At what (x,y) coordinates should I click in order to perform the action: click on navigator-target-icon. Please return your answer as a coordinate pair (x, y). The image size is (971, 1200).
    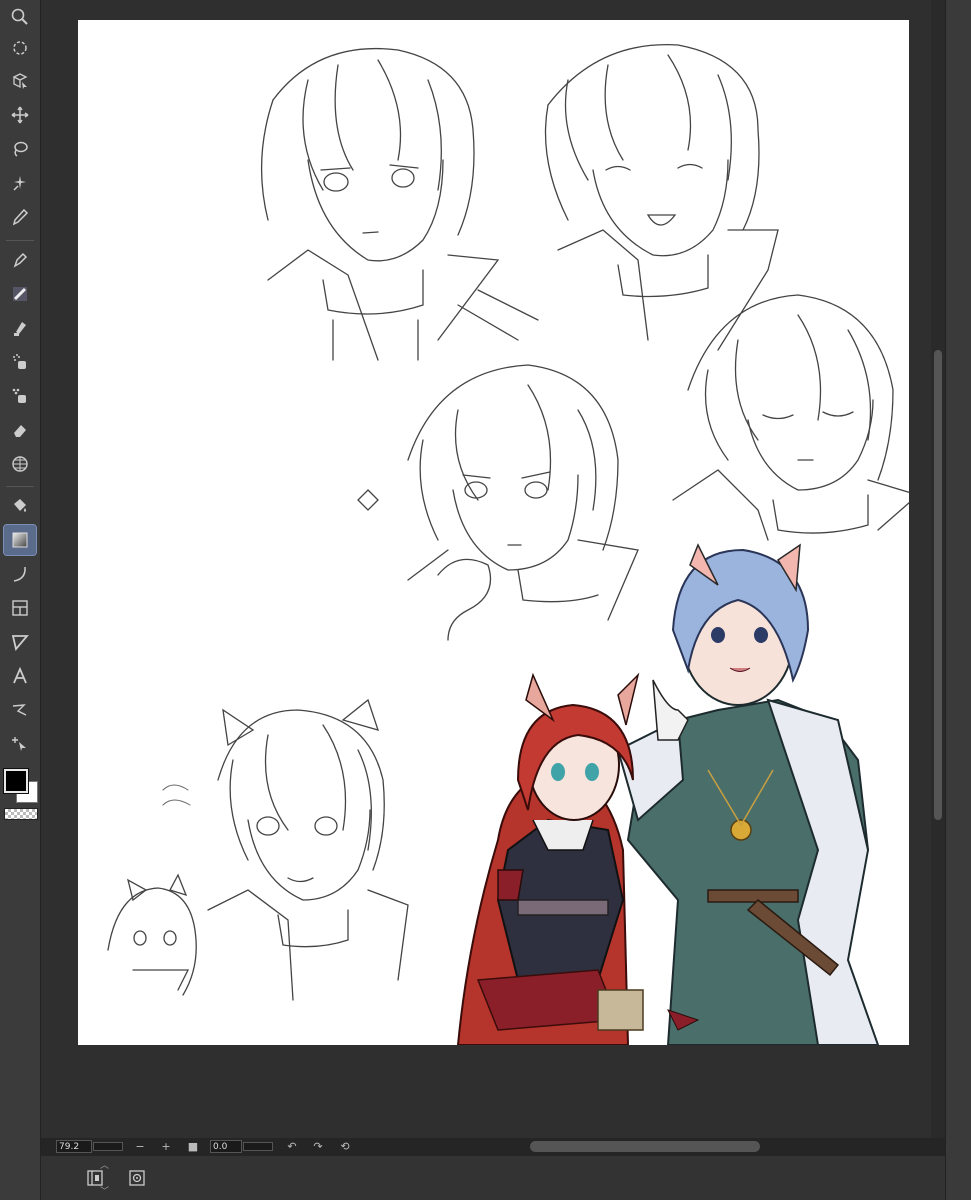
    Looking at the image, I should click on (137, 1178).